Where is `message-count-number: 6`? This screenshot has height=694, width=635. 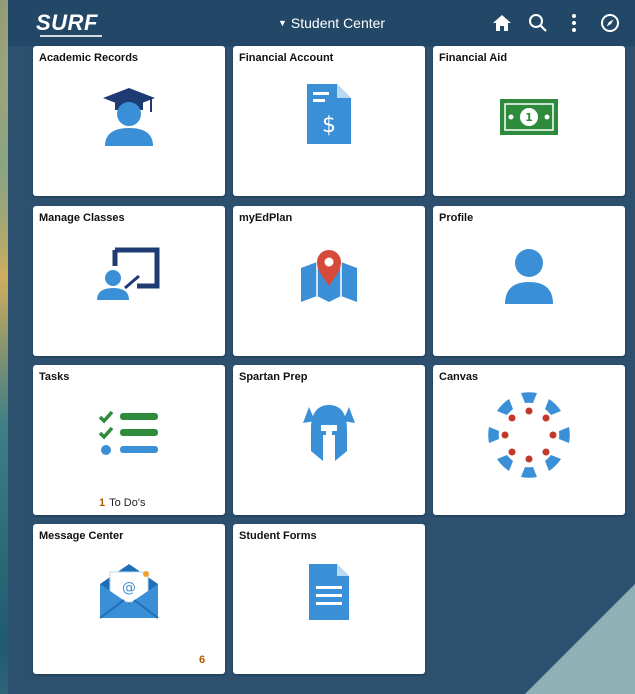
message-count-number: 6 is located at coordinates (202, 660).